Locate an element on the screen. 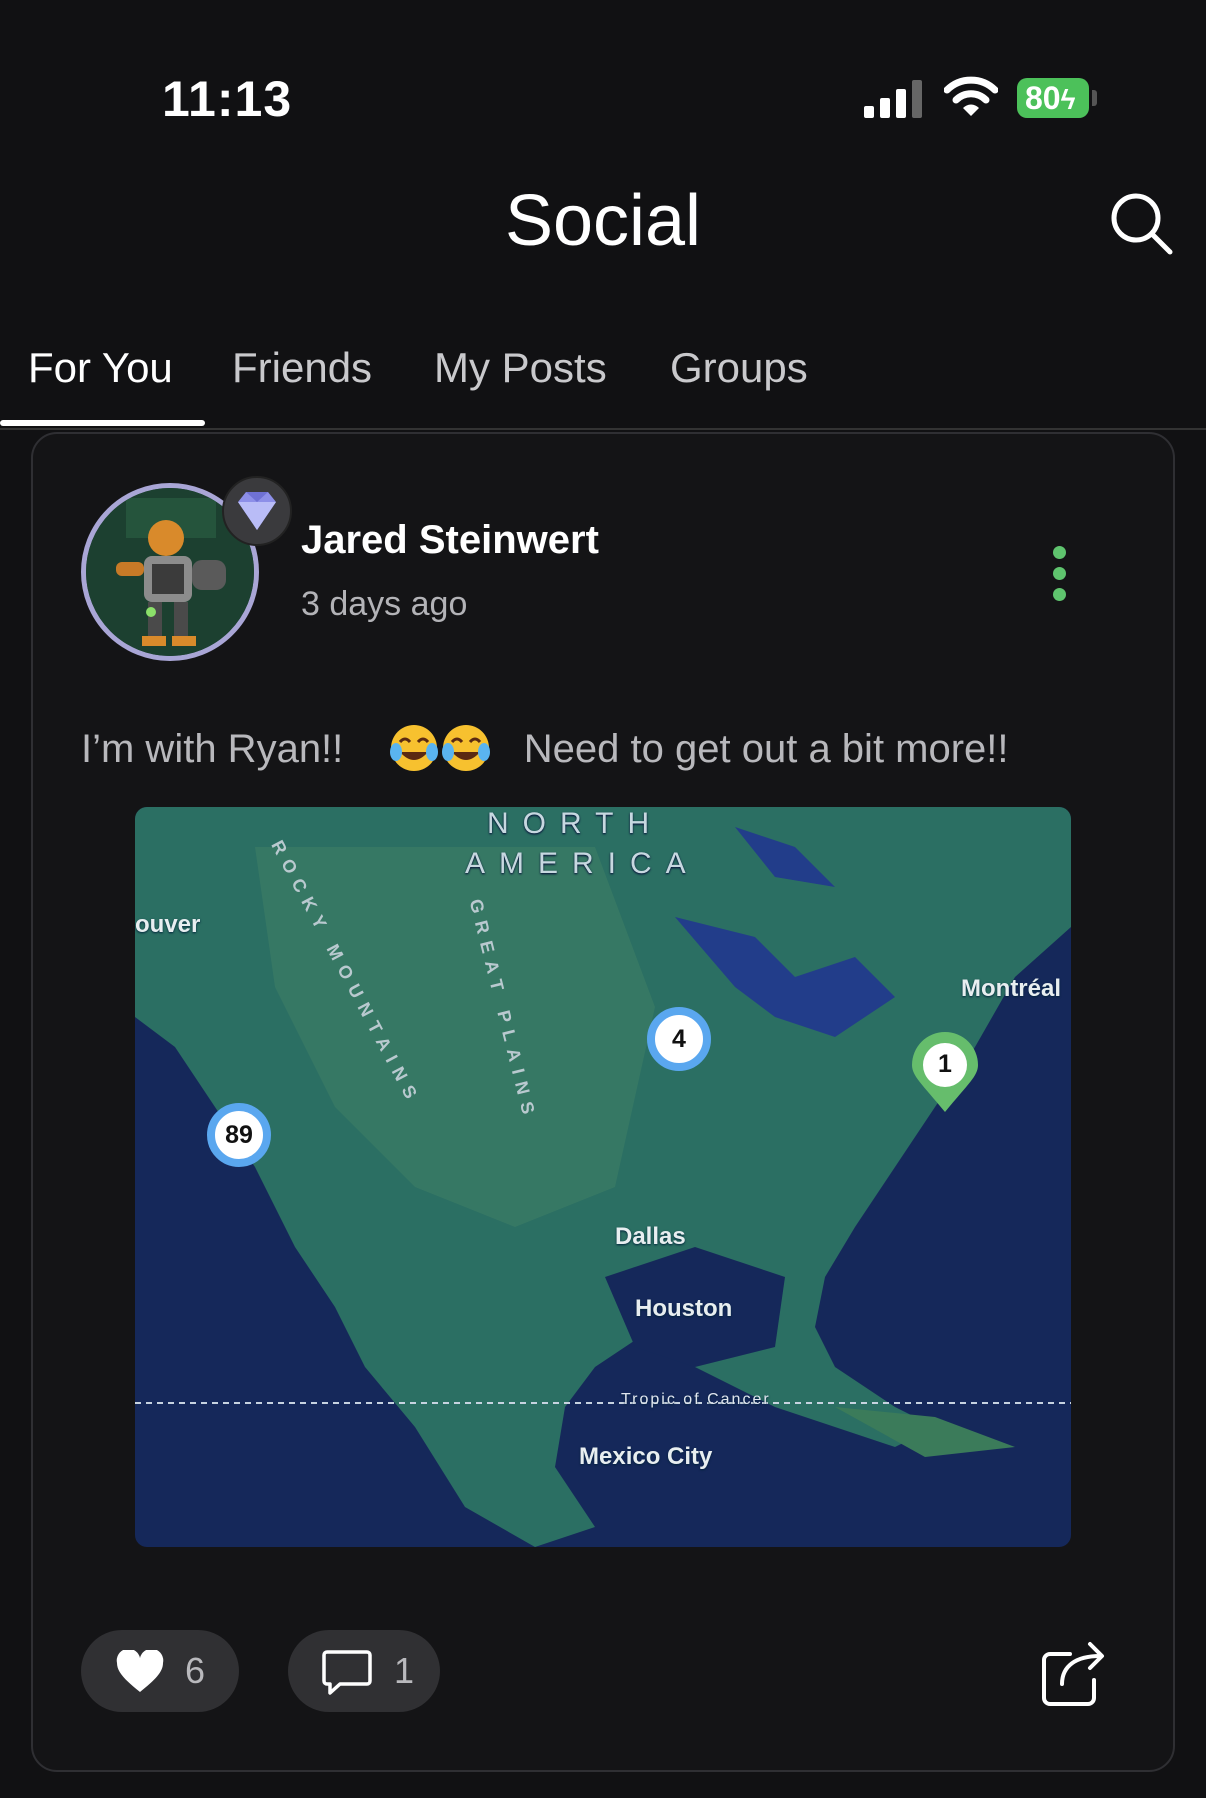 This screenshot has height=1798, width=1206. map-region-label: AMERICA is located at coordinates (582, 863).